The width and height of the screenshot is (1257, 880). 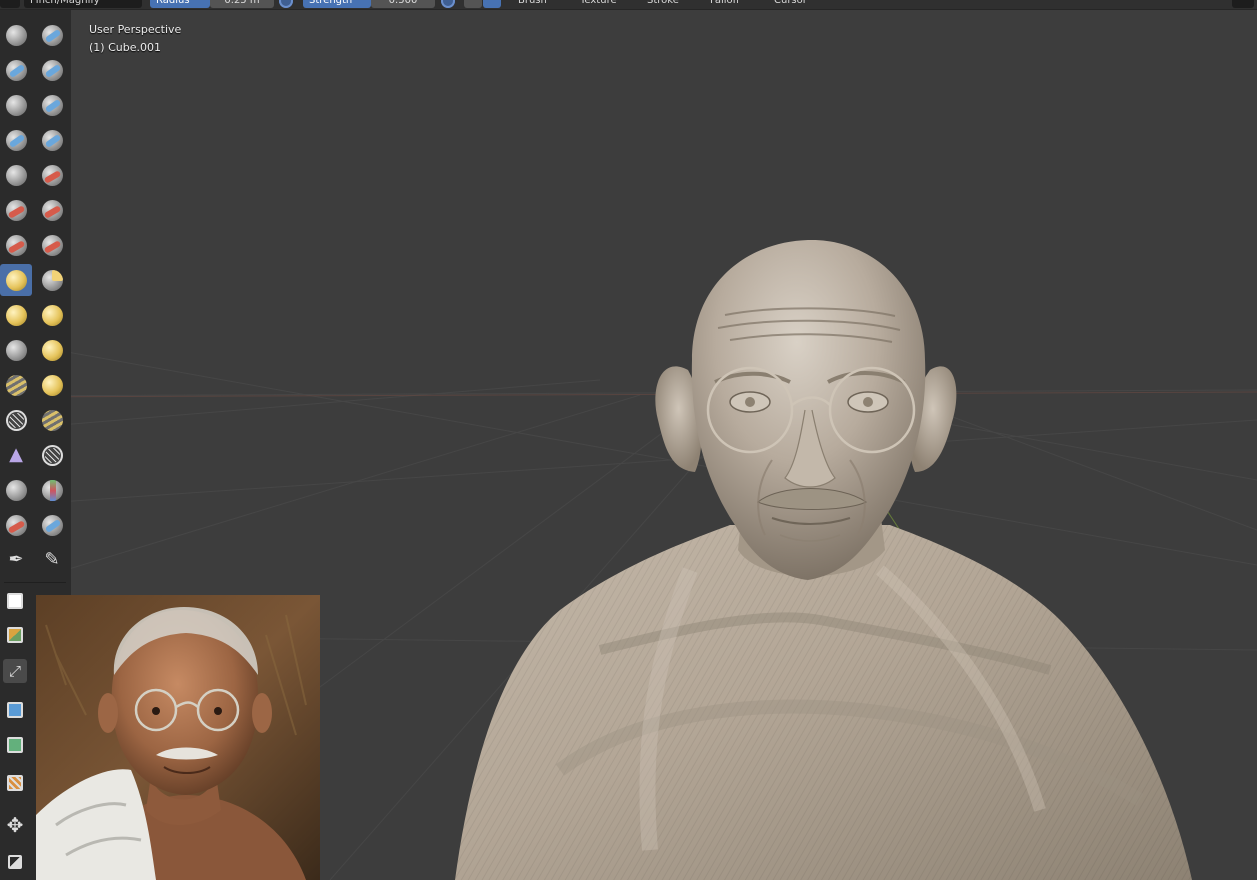 What do you see at coordinates (52, 455) in the screenshot?
I see `simplify-brush-icon` at bounding box center [52, 455].